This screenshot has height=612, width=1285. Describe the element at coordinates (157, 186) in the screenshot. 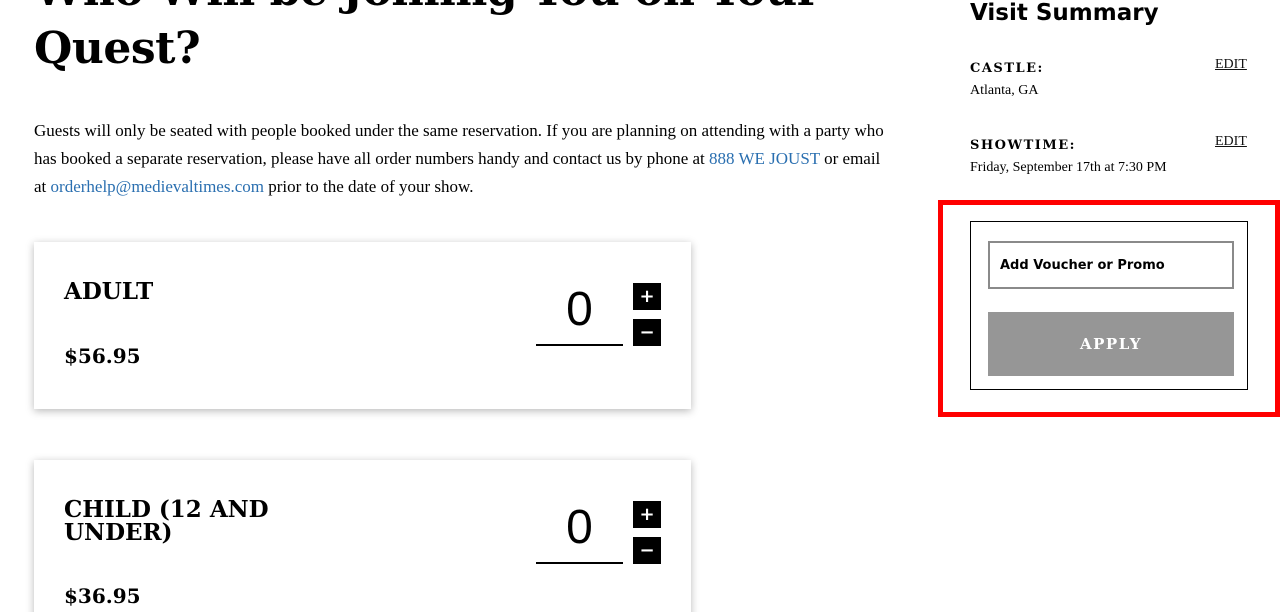

I see `email-link: orderhelp@medievaltimes.com` at that location.